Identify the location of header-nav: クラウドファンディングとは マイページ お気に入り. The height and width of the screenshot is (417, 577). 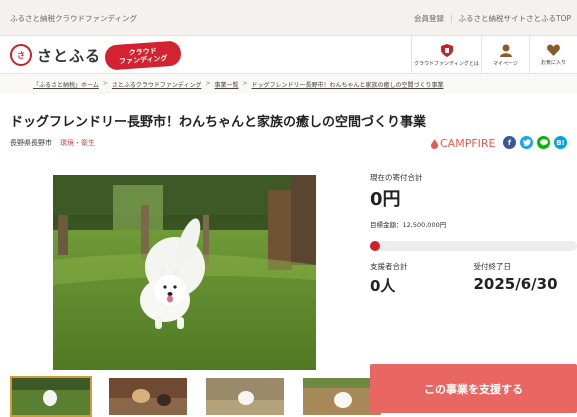
(494, 55).